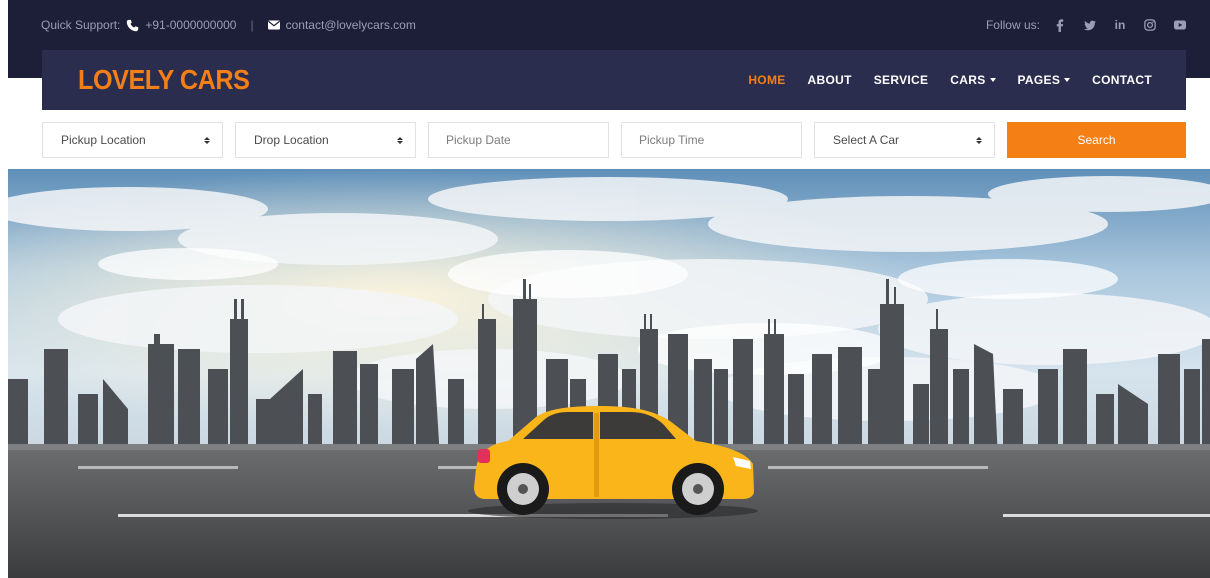  Describe the element at coordinates (711, 140) in the screenshot. I see `pickup-time-input: Pickup Time` at that location.